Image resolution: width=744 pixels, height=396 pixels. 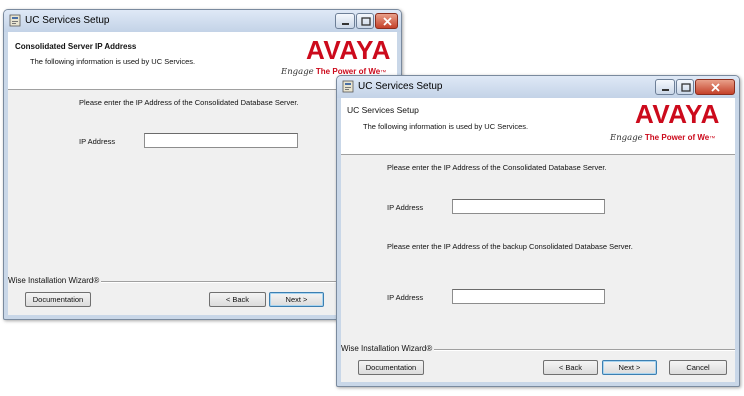 I want to click on ip-address-input-backup, so click(x=528, y=296).